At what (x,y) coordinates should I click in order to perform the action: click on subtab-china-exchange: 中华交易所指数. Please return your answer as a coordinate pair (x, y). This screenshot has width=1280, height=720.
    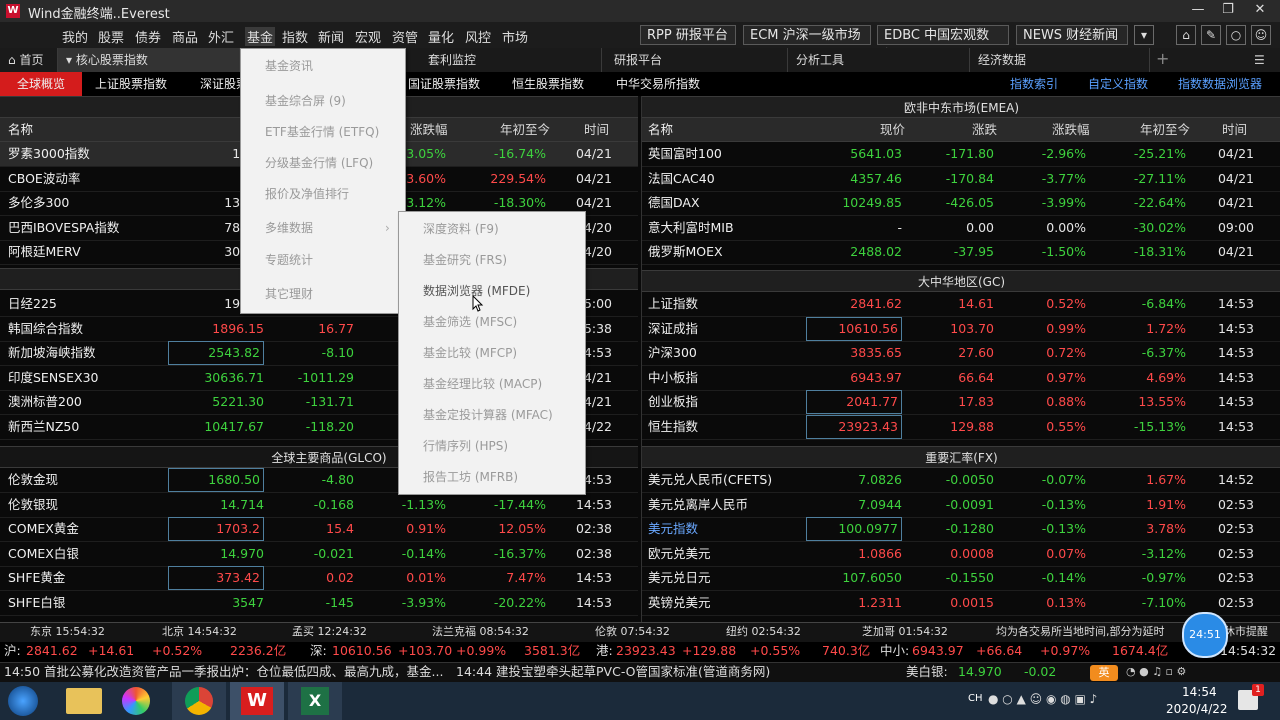
    Looking at the image, I should click on (658, 84).